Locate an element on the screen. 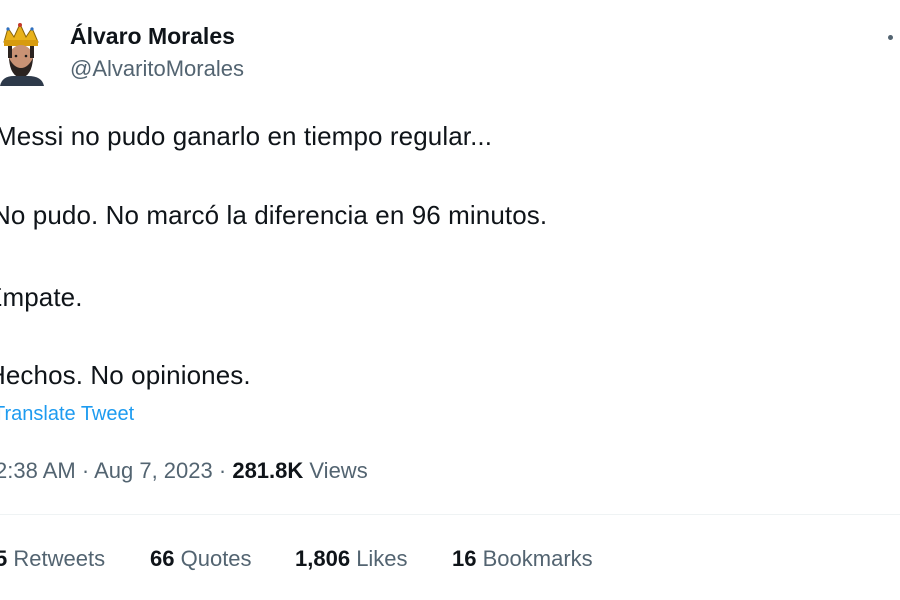  quotes-stat: 66 Quotes is located at coordinates (201, 559).